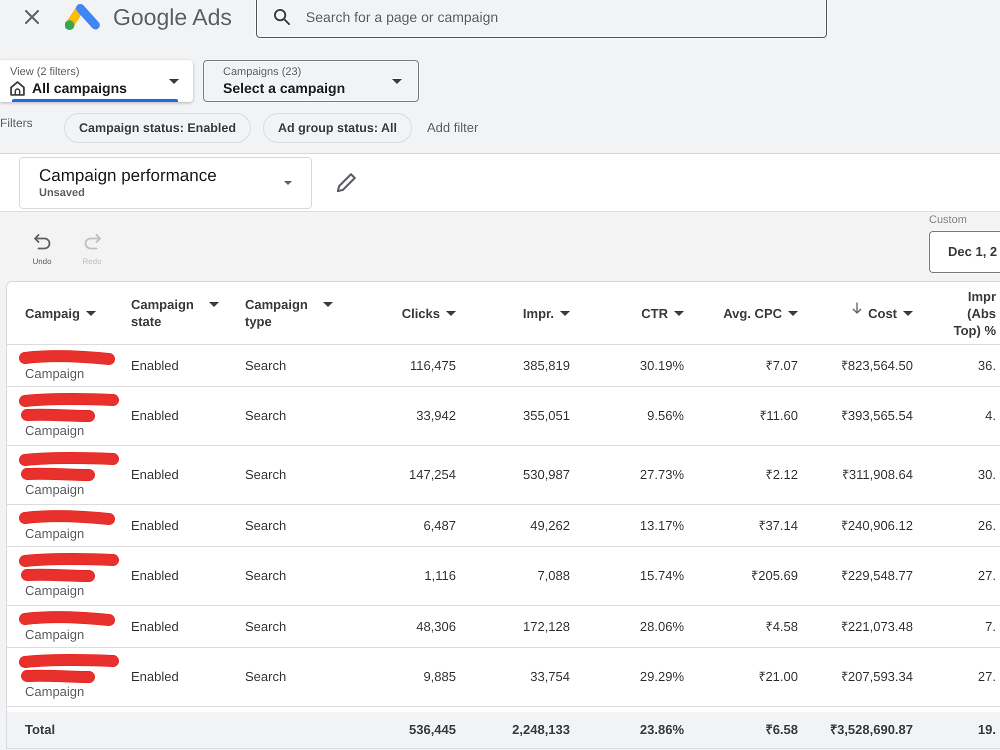  I want to click on table-cell: 33,942, so click(436, 416).